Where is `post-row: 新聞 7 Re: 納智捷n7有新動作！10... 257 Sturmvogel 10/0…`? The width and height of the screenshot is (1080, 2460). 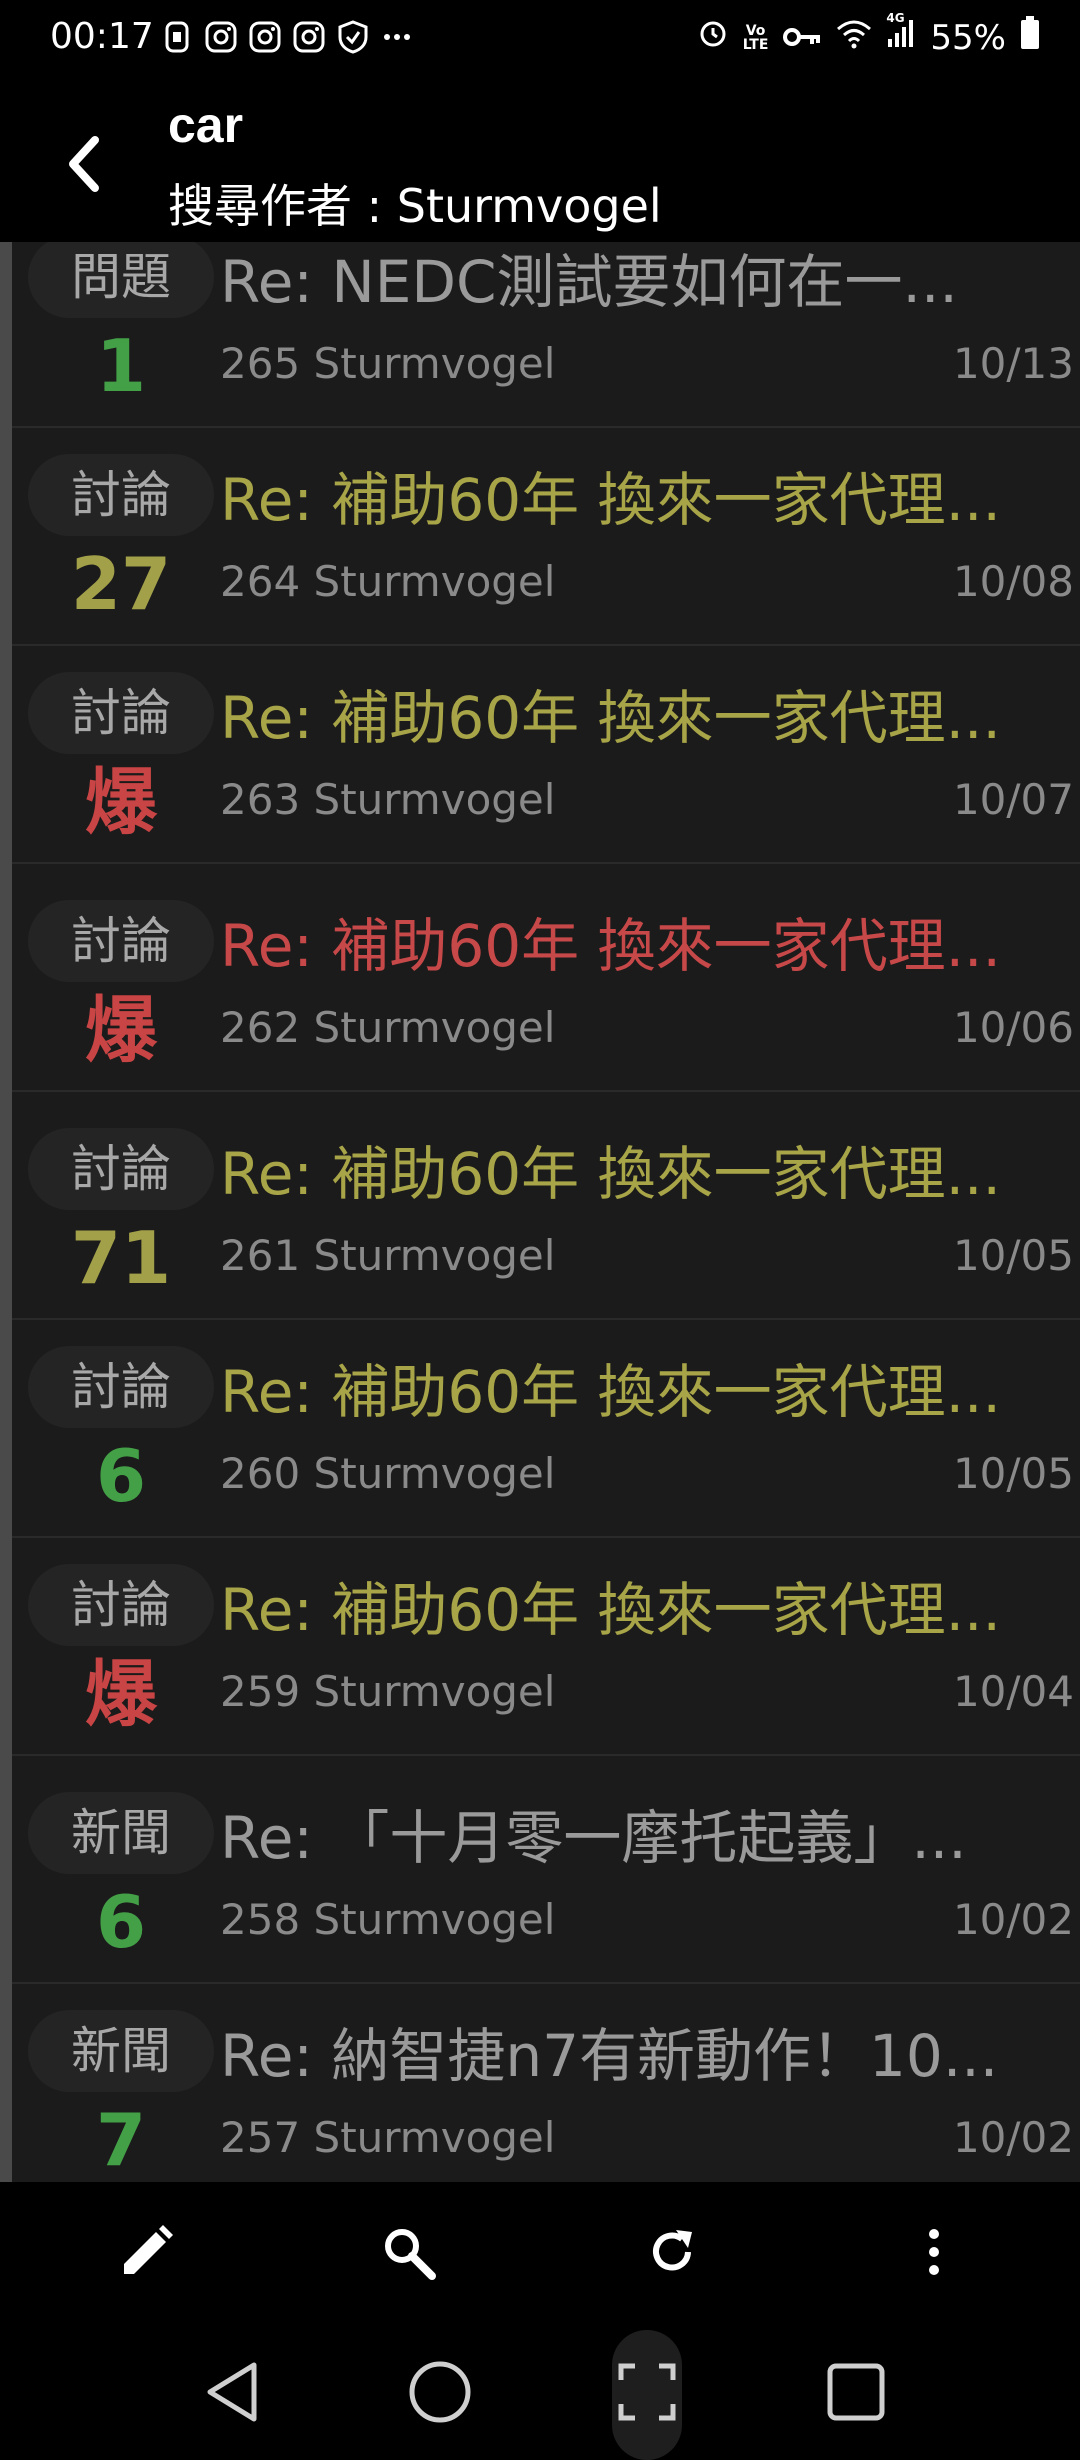
post-row: 新聞 7 Re: 納智捷n7有新動作！10... 257 Sturmvogel 10/0… is located at coordinates (546, 2084).